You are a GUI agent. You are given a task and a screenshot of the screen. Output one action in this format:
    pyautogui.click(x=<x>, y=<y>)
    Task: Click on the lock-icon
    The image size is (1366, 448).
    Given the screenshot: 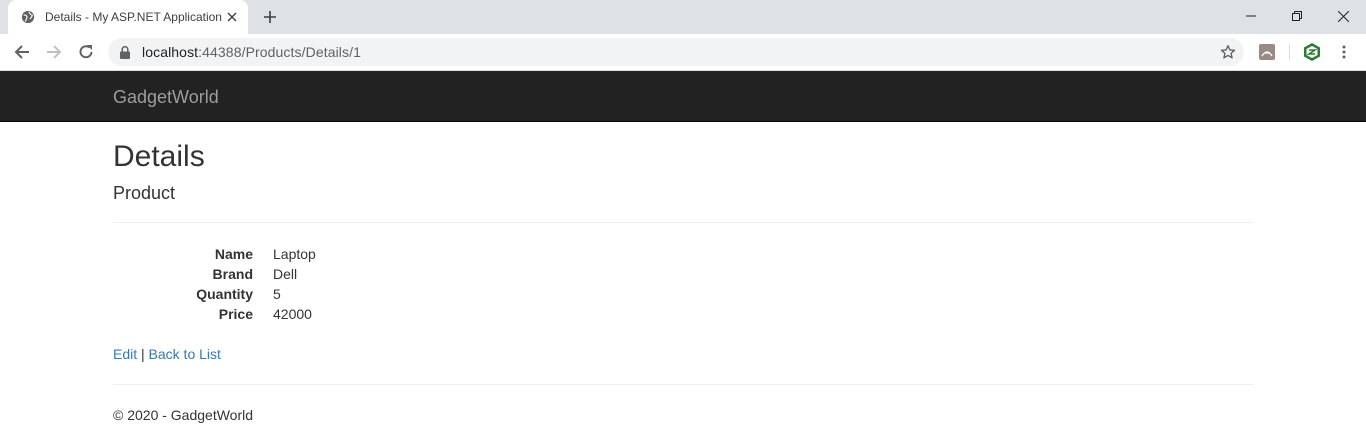 What is the action you would take?
    pyautogui.click(x=127, y=52)
    